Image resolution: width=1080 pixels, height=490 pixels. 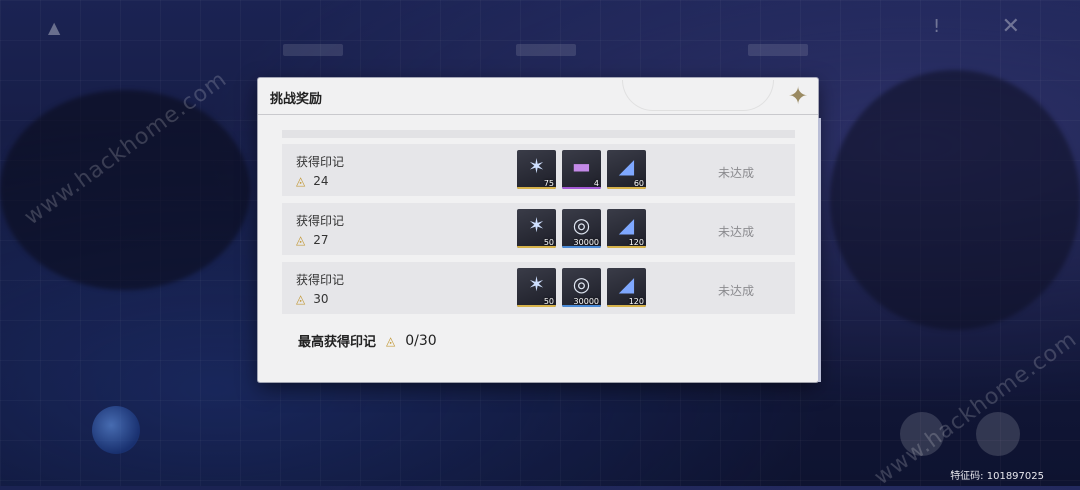 I want to click on reward-row: 获得印记 ◬ 30 ✶ 50 ◎ 30000 ◢ 120 未达成, so click(x=538, y=288).